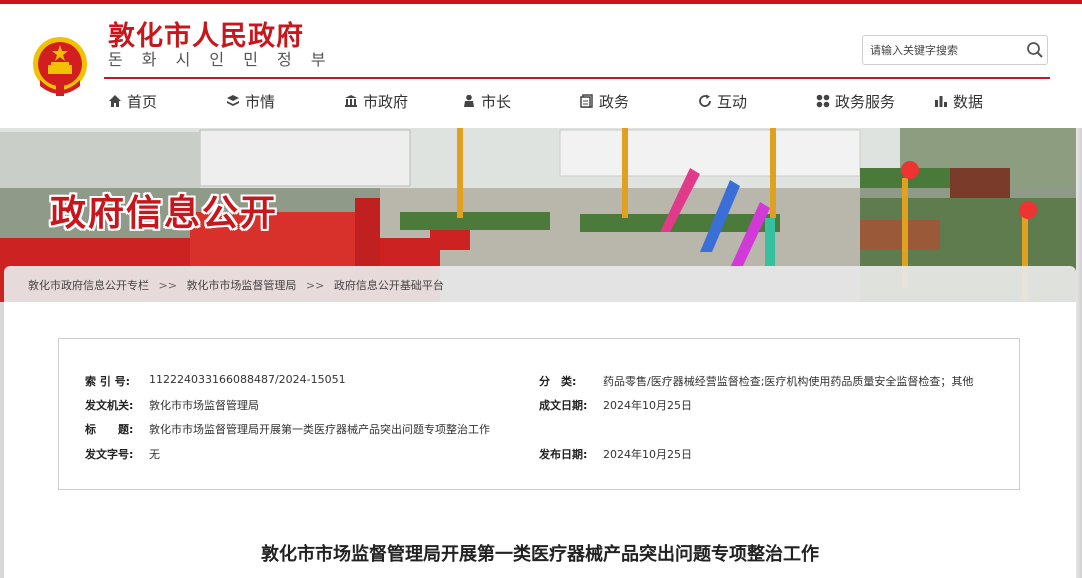 The width and height of the screenshot is (1082, 578). What do you see at coordinates (540, 284) in the screenshot?
I see `breadcrumb-bar: 敦化市政府信息公开专栏 >> 敦化市市场监督管理局 >> 政府信息公开基础平台` at bounding box center [540, 284].